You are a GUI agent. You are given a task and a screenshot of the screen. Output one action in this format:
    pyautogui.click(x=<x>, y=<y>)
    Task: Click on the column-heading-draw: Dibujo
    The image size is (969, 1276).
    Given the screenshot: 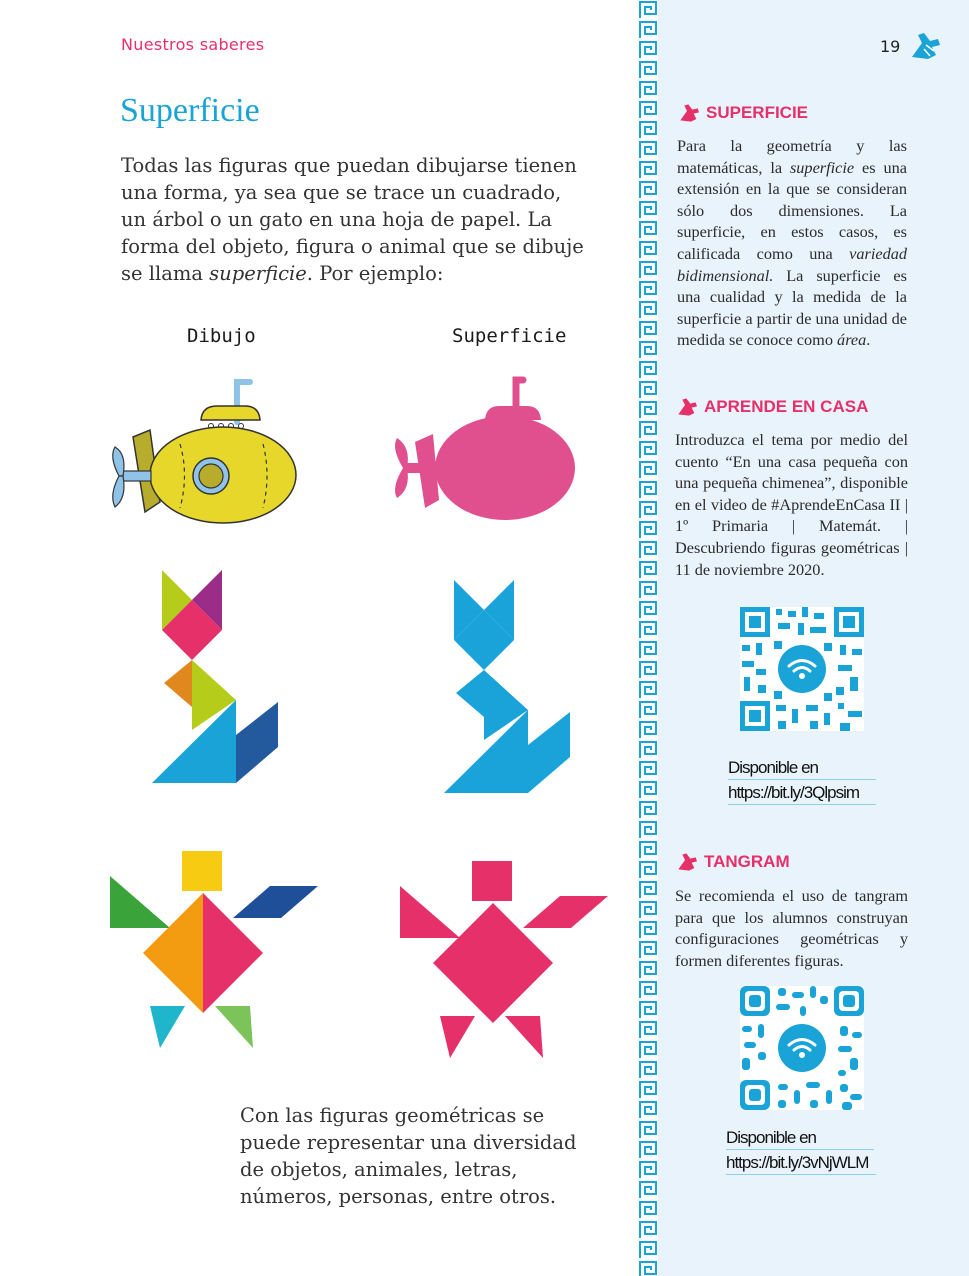 What is the action you would take?
    pyautogui.click(x=221, y=336)
    